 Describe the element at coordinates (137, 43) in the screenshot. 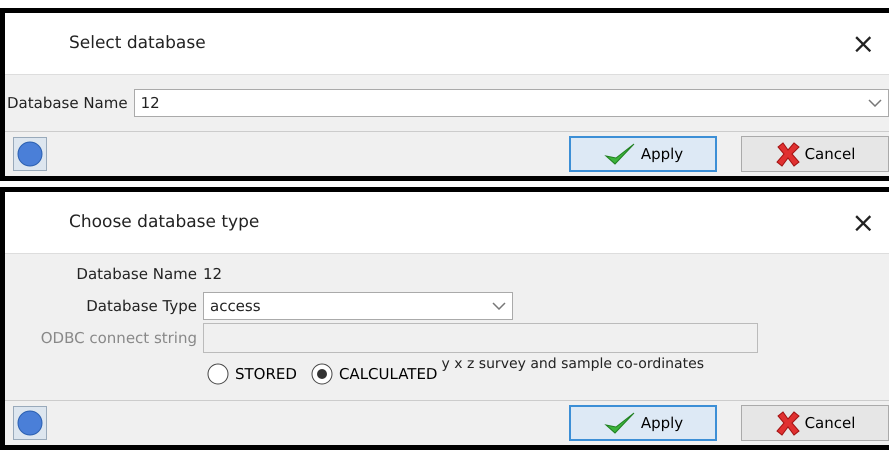

I see `dialog-title: Select database` at that location.